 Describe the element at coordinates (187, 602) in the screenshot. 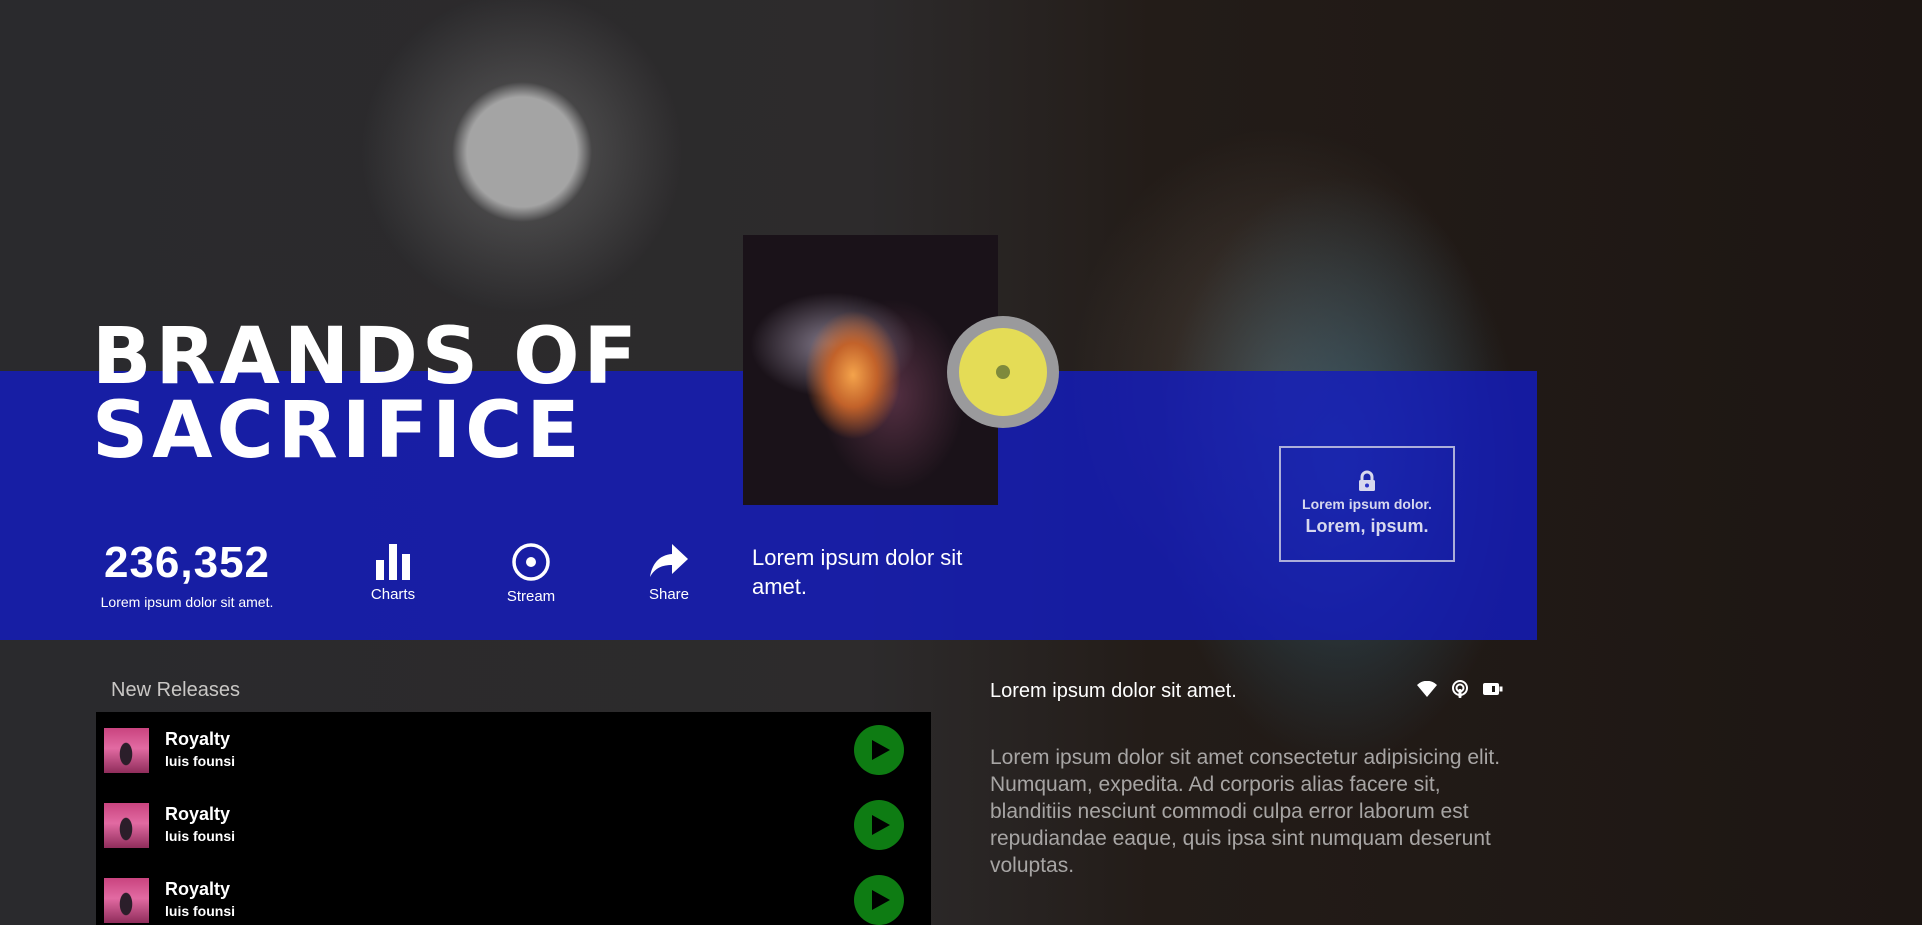

I see `listener-count-label: Lorem ipsum dolor sit amet.` at that location.